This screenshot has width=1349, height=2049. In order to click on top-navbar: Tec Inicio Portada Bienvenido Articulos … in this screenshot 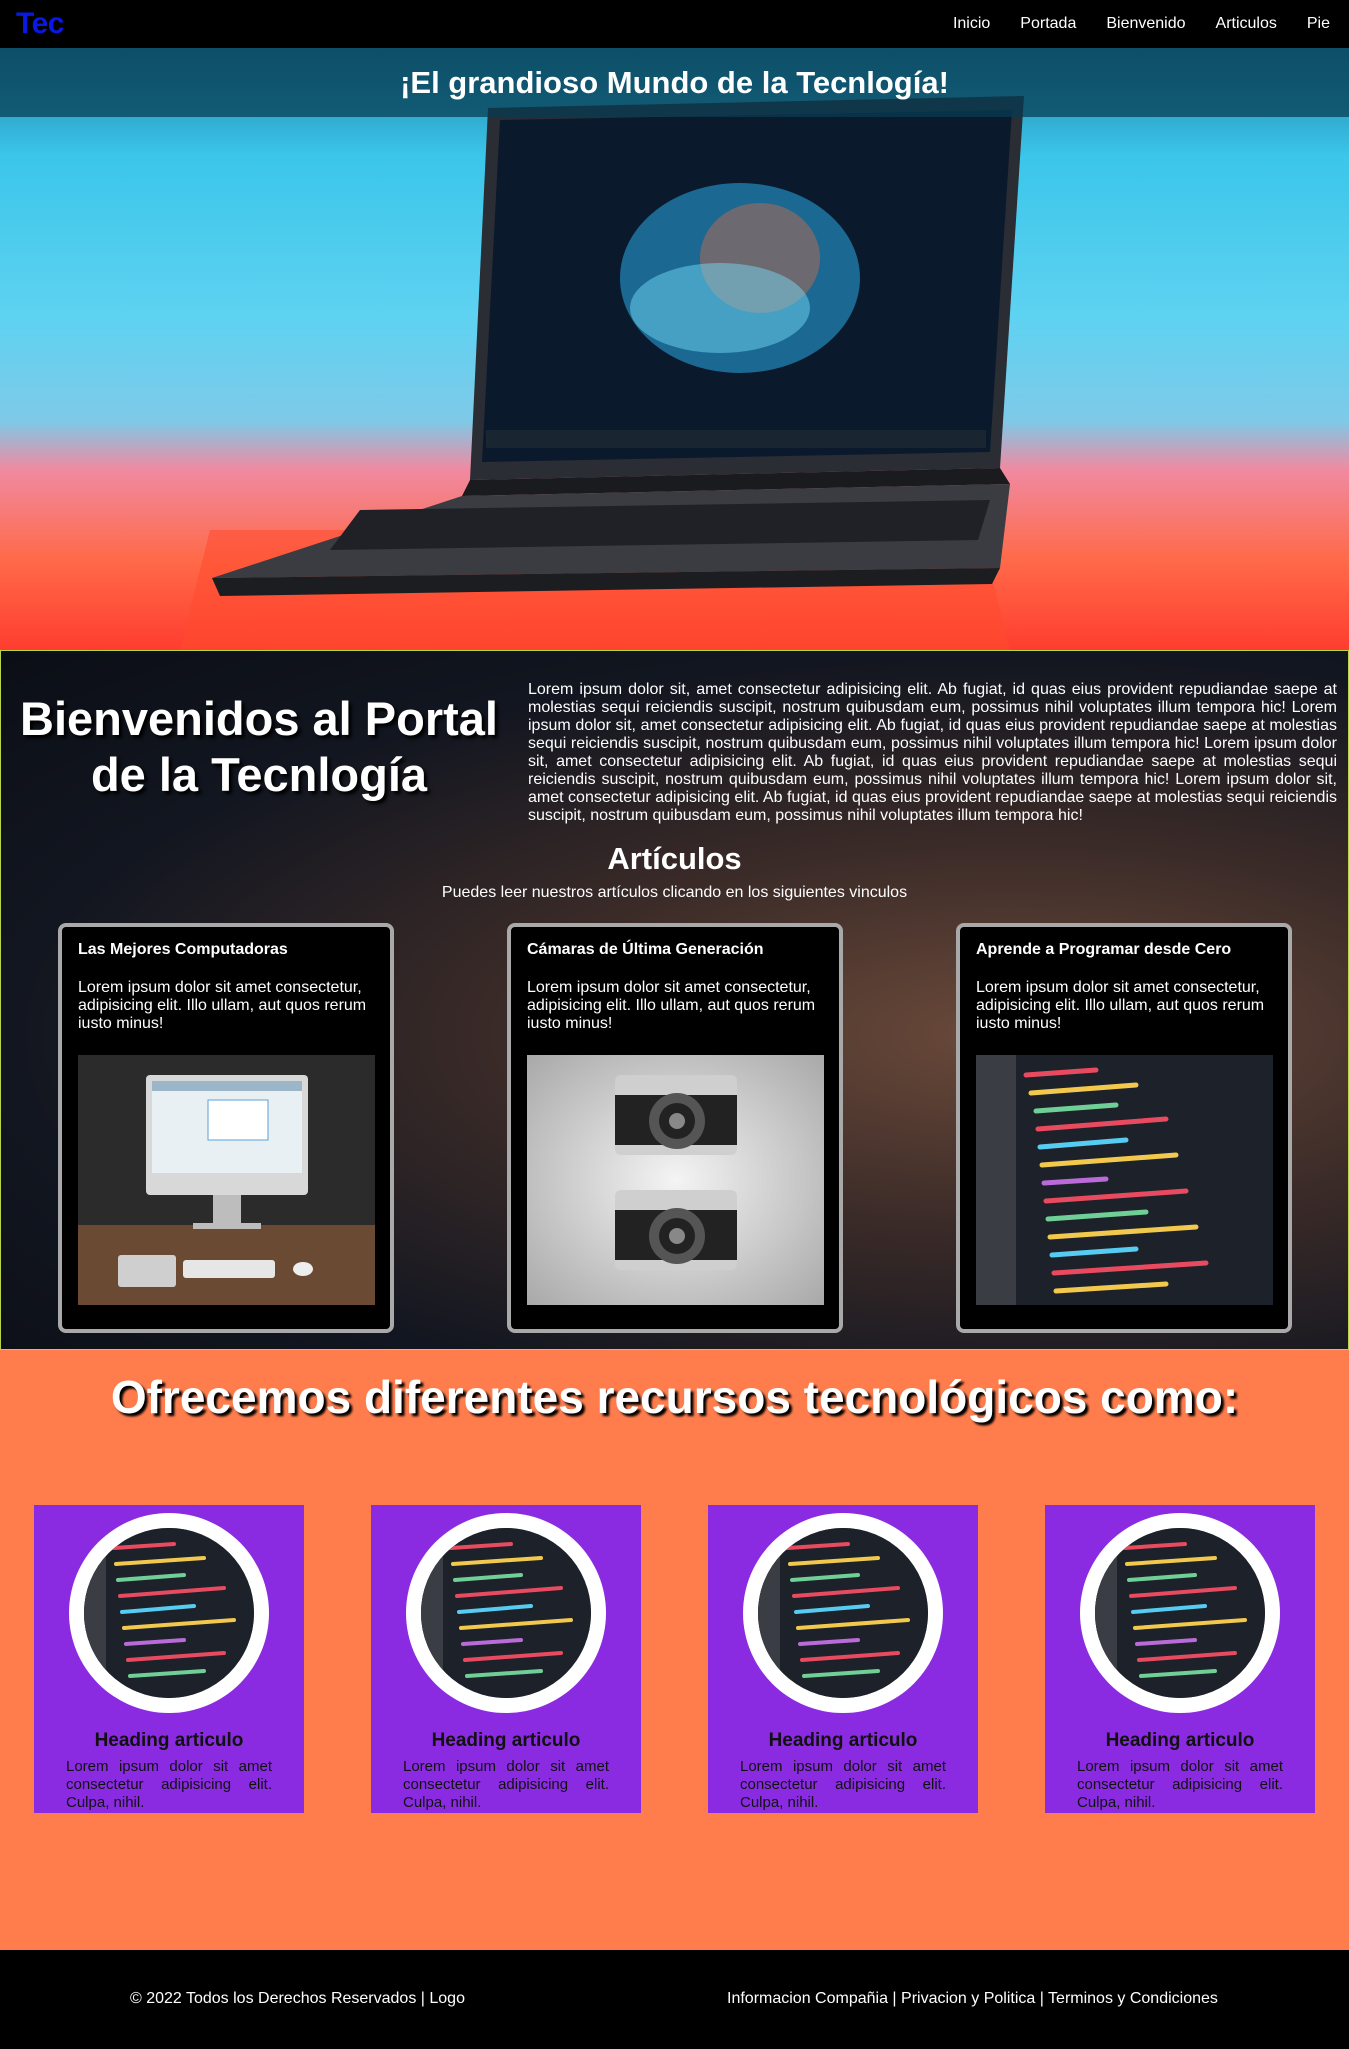, I will do `click(674, 24)`.